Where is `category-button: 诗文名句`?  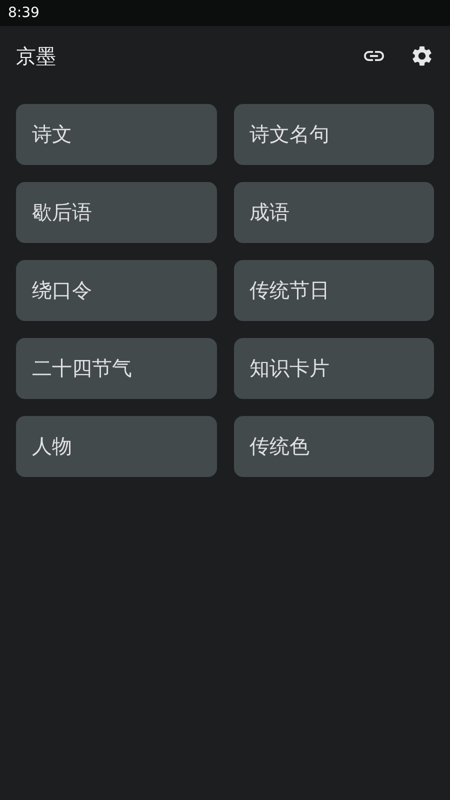 category-button: 诗文名句 is located at coordinates (334, 134).